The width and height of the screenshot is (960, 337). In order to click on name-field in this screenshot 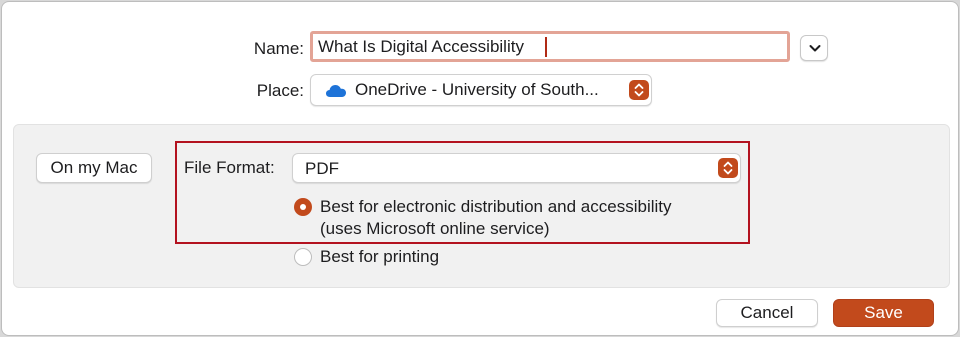, I will do `click(550, 46)`.